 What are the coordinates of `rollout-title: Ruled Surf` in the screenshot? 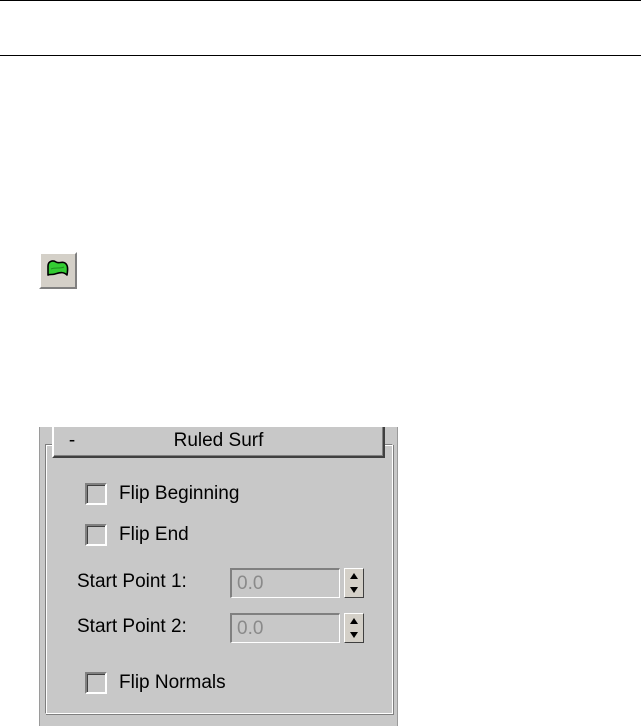 It's located at (218, 440).